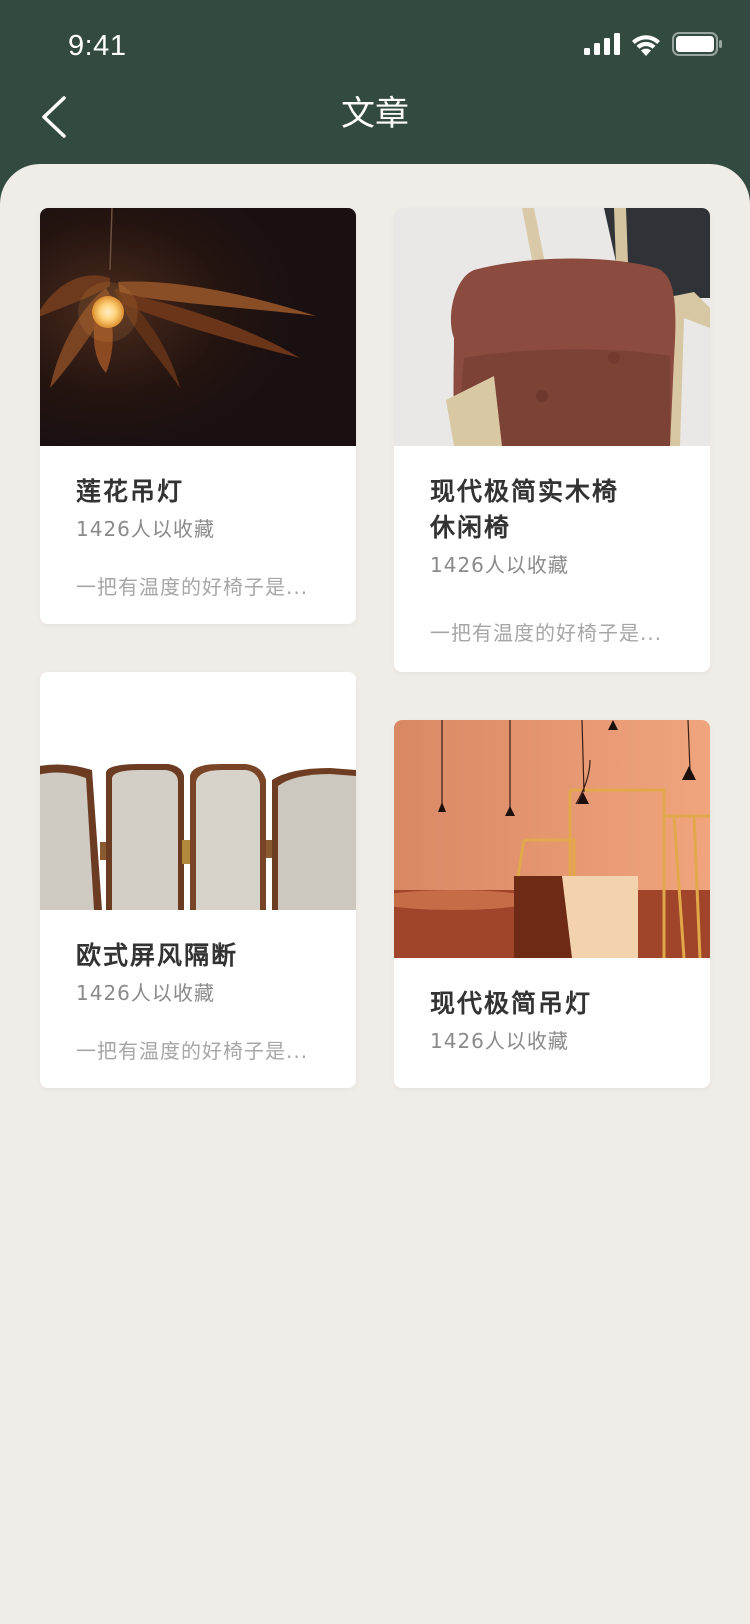 The width and height of the screenshot is (750, 1624). I want to click on article-card: 现代极简吊灯 1426人以收藏, so click(552, 904).